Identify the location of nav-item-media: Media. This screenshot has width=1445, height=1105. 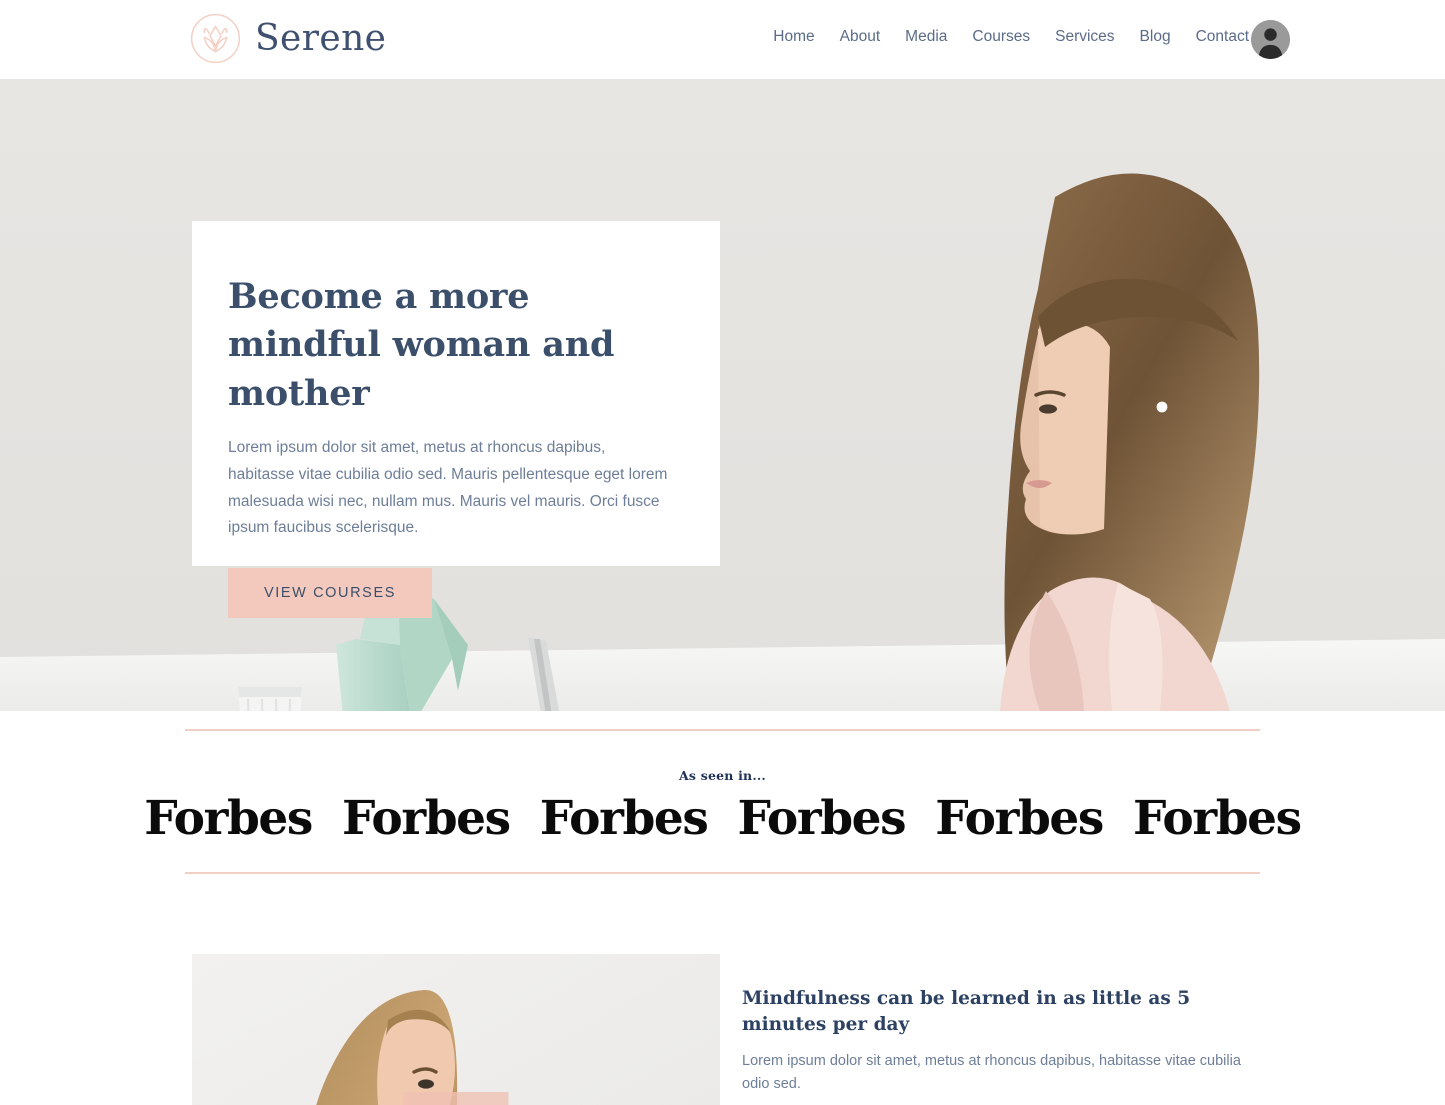
(926, 37).